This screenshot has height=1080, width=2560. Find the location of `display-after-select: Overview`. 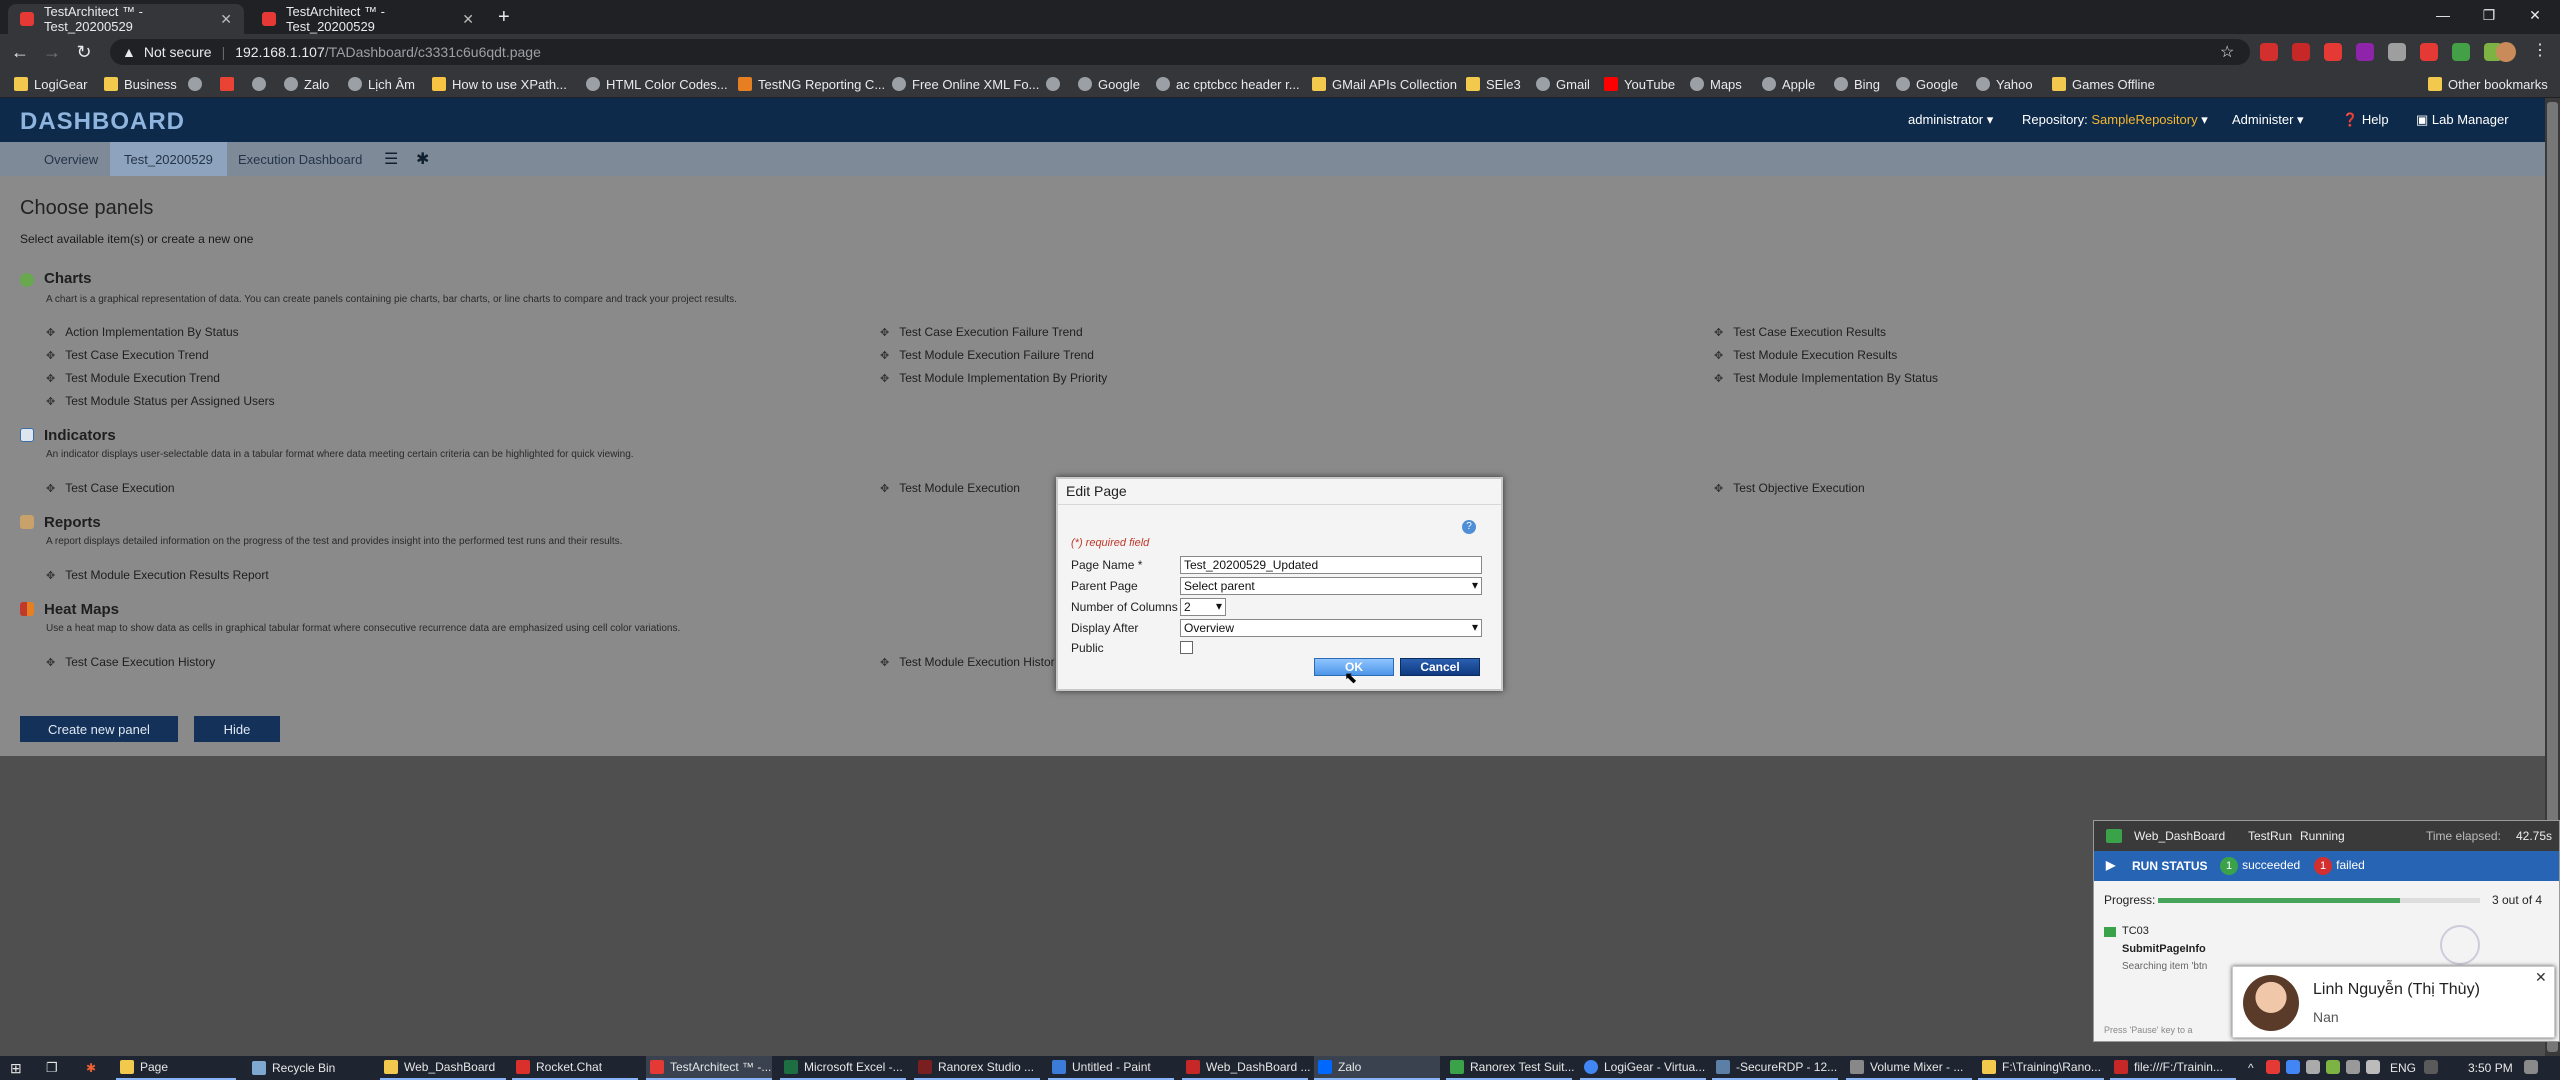

display-after-select: Overview is located at coordinates (1331, 628).